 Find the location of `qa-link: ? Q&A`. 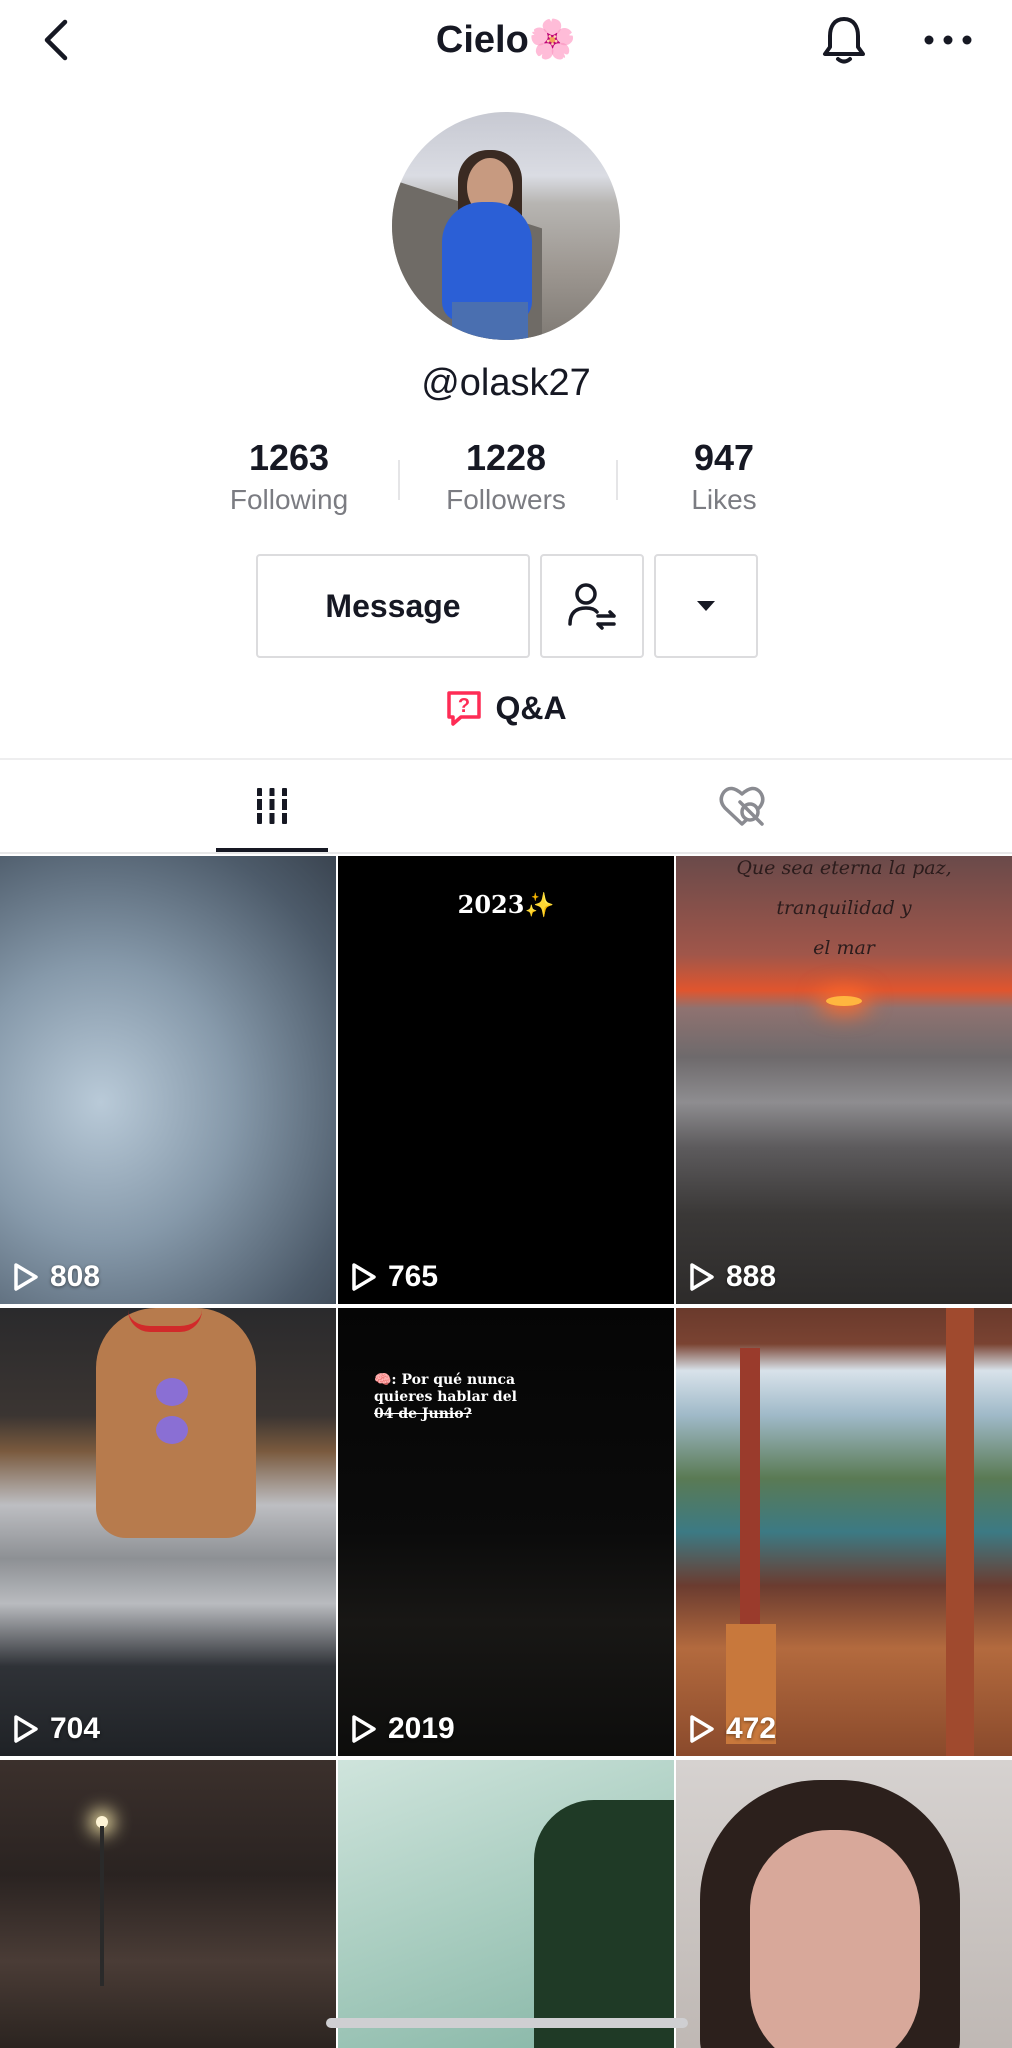

qa-link: ? Q&A is located at coordinates (506, 708).